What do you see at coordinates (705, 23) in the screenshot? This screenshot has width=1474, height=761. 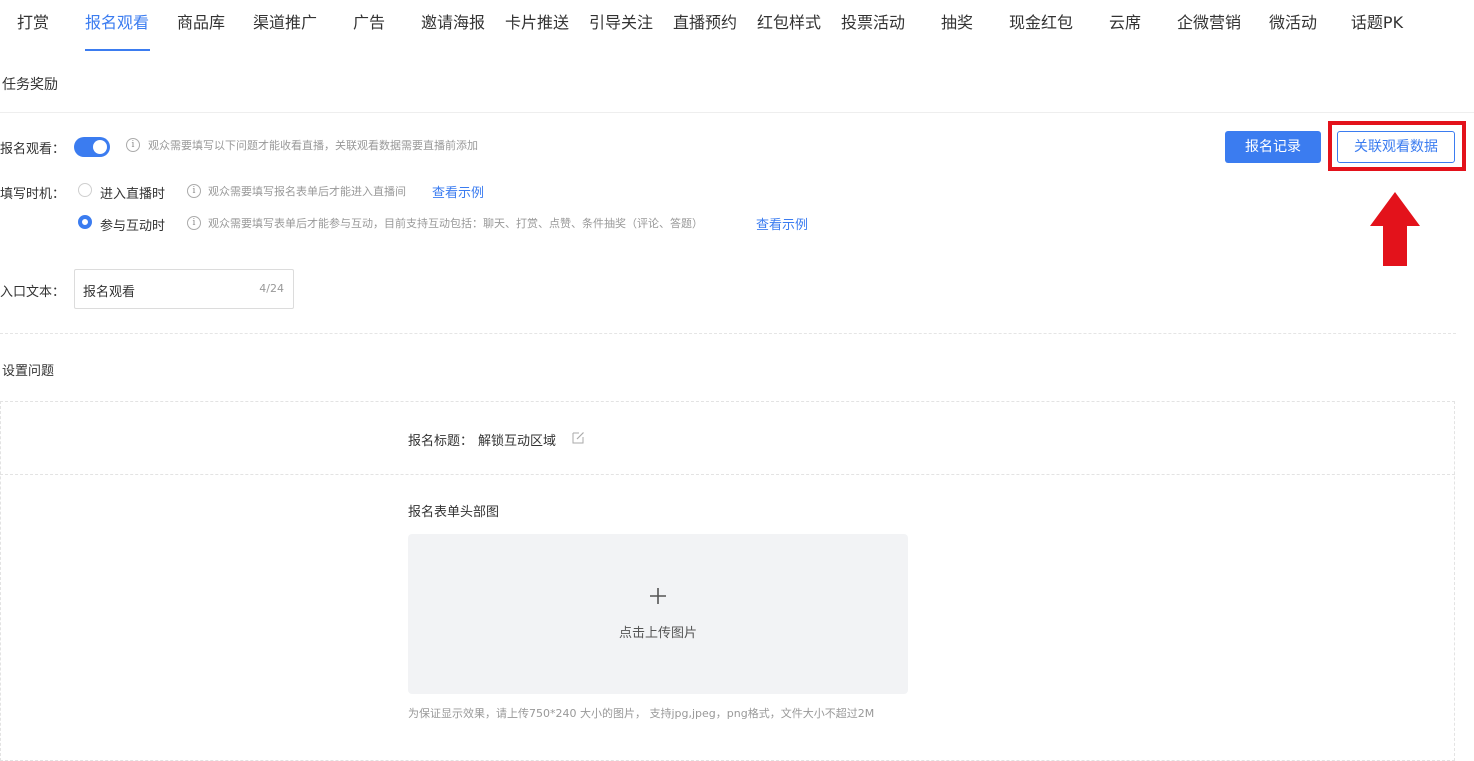 I see `tab-live-reservation: 直播预约` at bounding box center [705, 23].